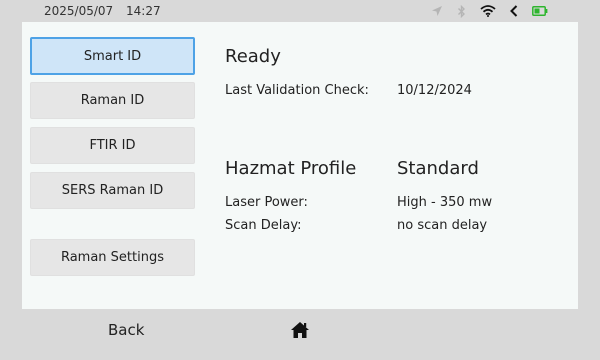 The image size is (600, 360). I want to click on status-title: Ready, so click(253, 56).